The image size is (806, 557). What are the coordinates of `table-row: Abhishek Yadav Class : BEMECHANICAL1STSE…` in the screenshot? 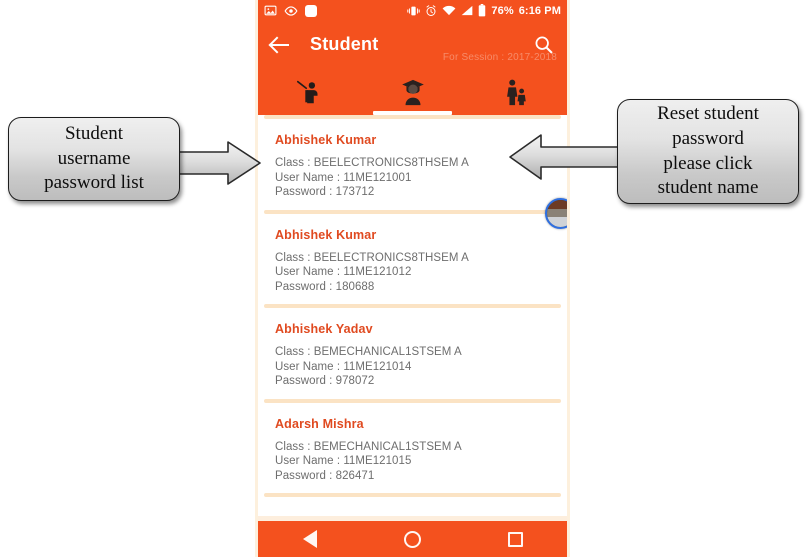 It's located at (412, 353).